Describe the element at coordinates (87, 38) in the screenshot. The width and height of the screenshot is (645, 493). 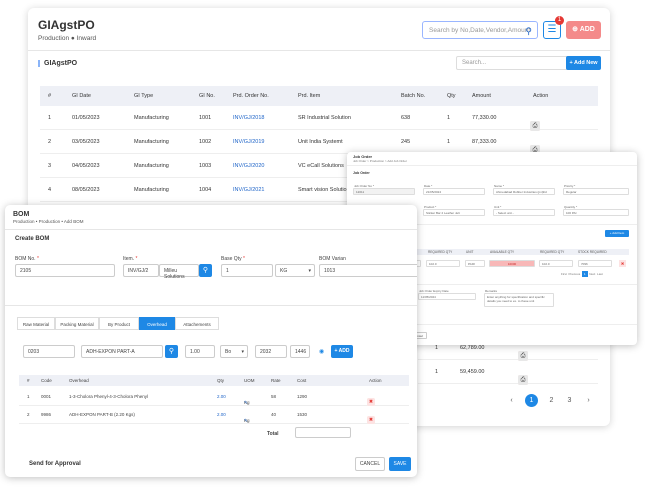
I see `breadcrumb-item: Inward` at that location.